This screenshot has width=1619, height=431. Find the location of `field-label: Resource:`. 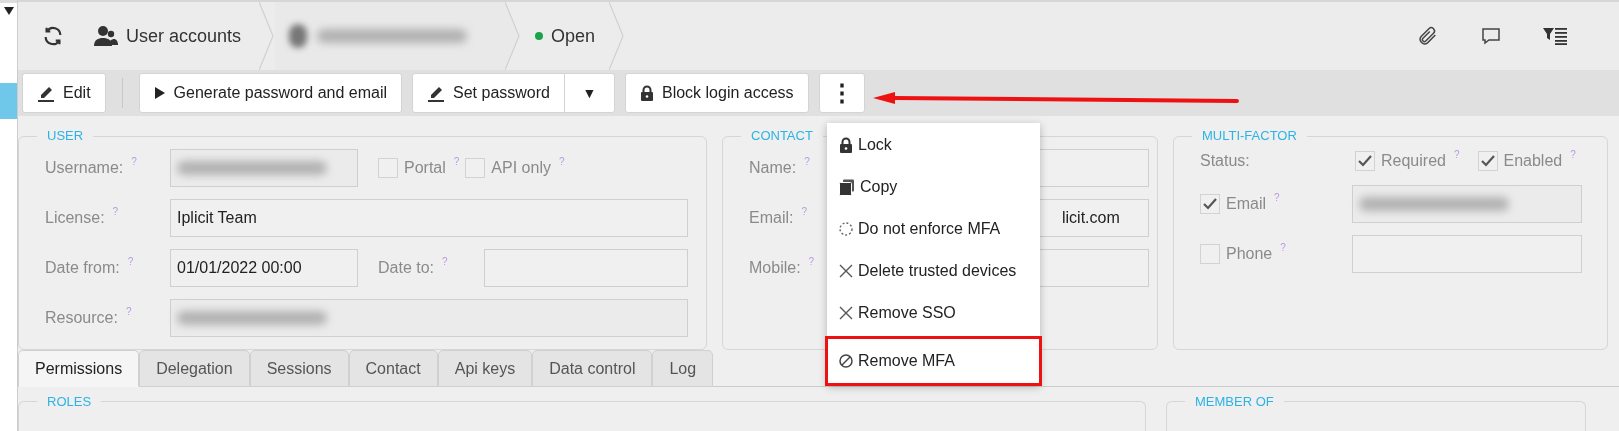

field-label: Resource: is located at coordinates (81, 318).